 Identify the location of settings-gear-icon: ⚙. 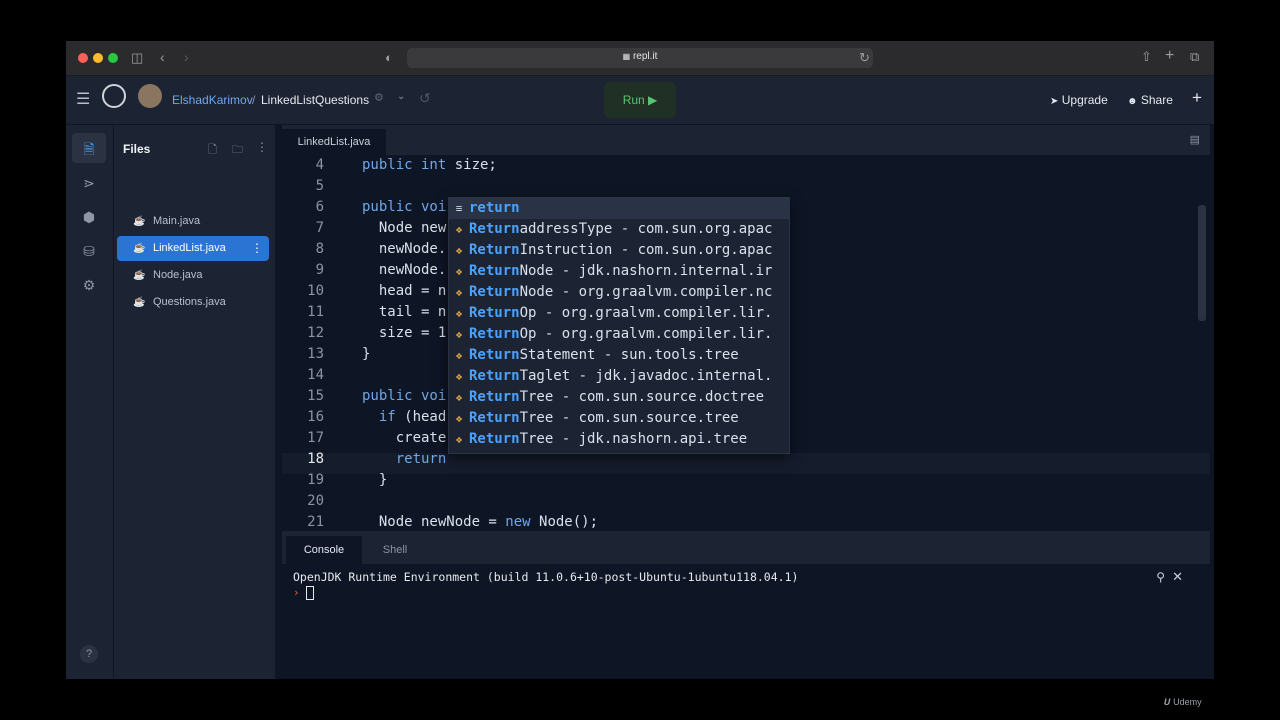
(89, 285).